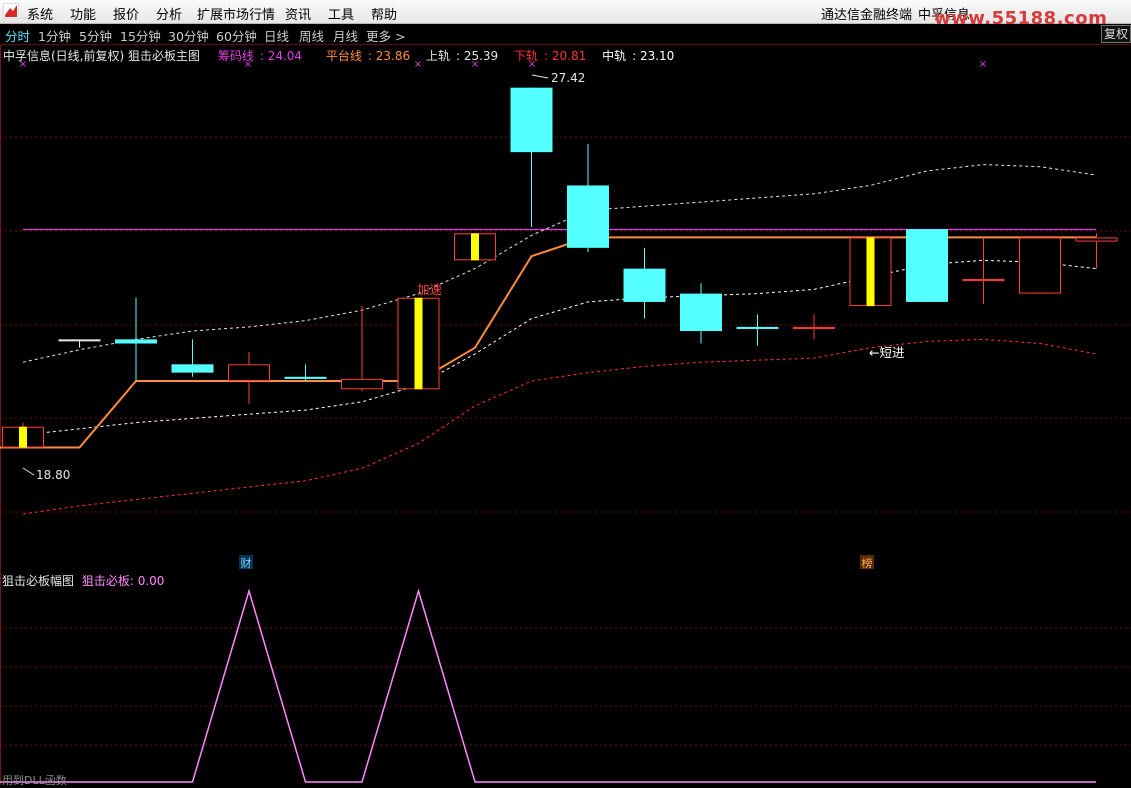  I want to click on upper-band-value: 25.39, so click(481, 56).